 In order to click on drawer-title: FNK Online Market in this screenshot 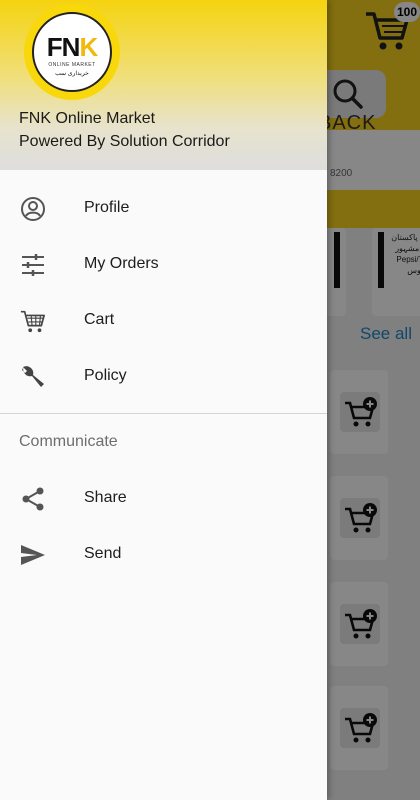, I will do `click(87, 118)`.